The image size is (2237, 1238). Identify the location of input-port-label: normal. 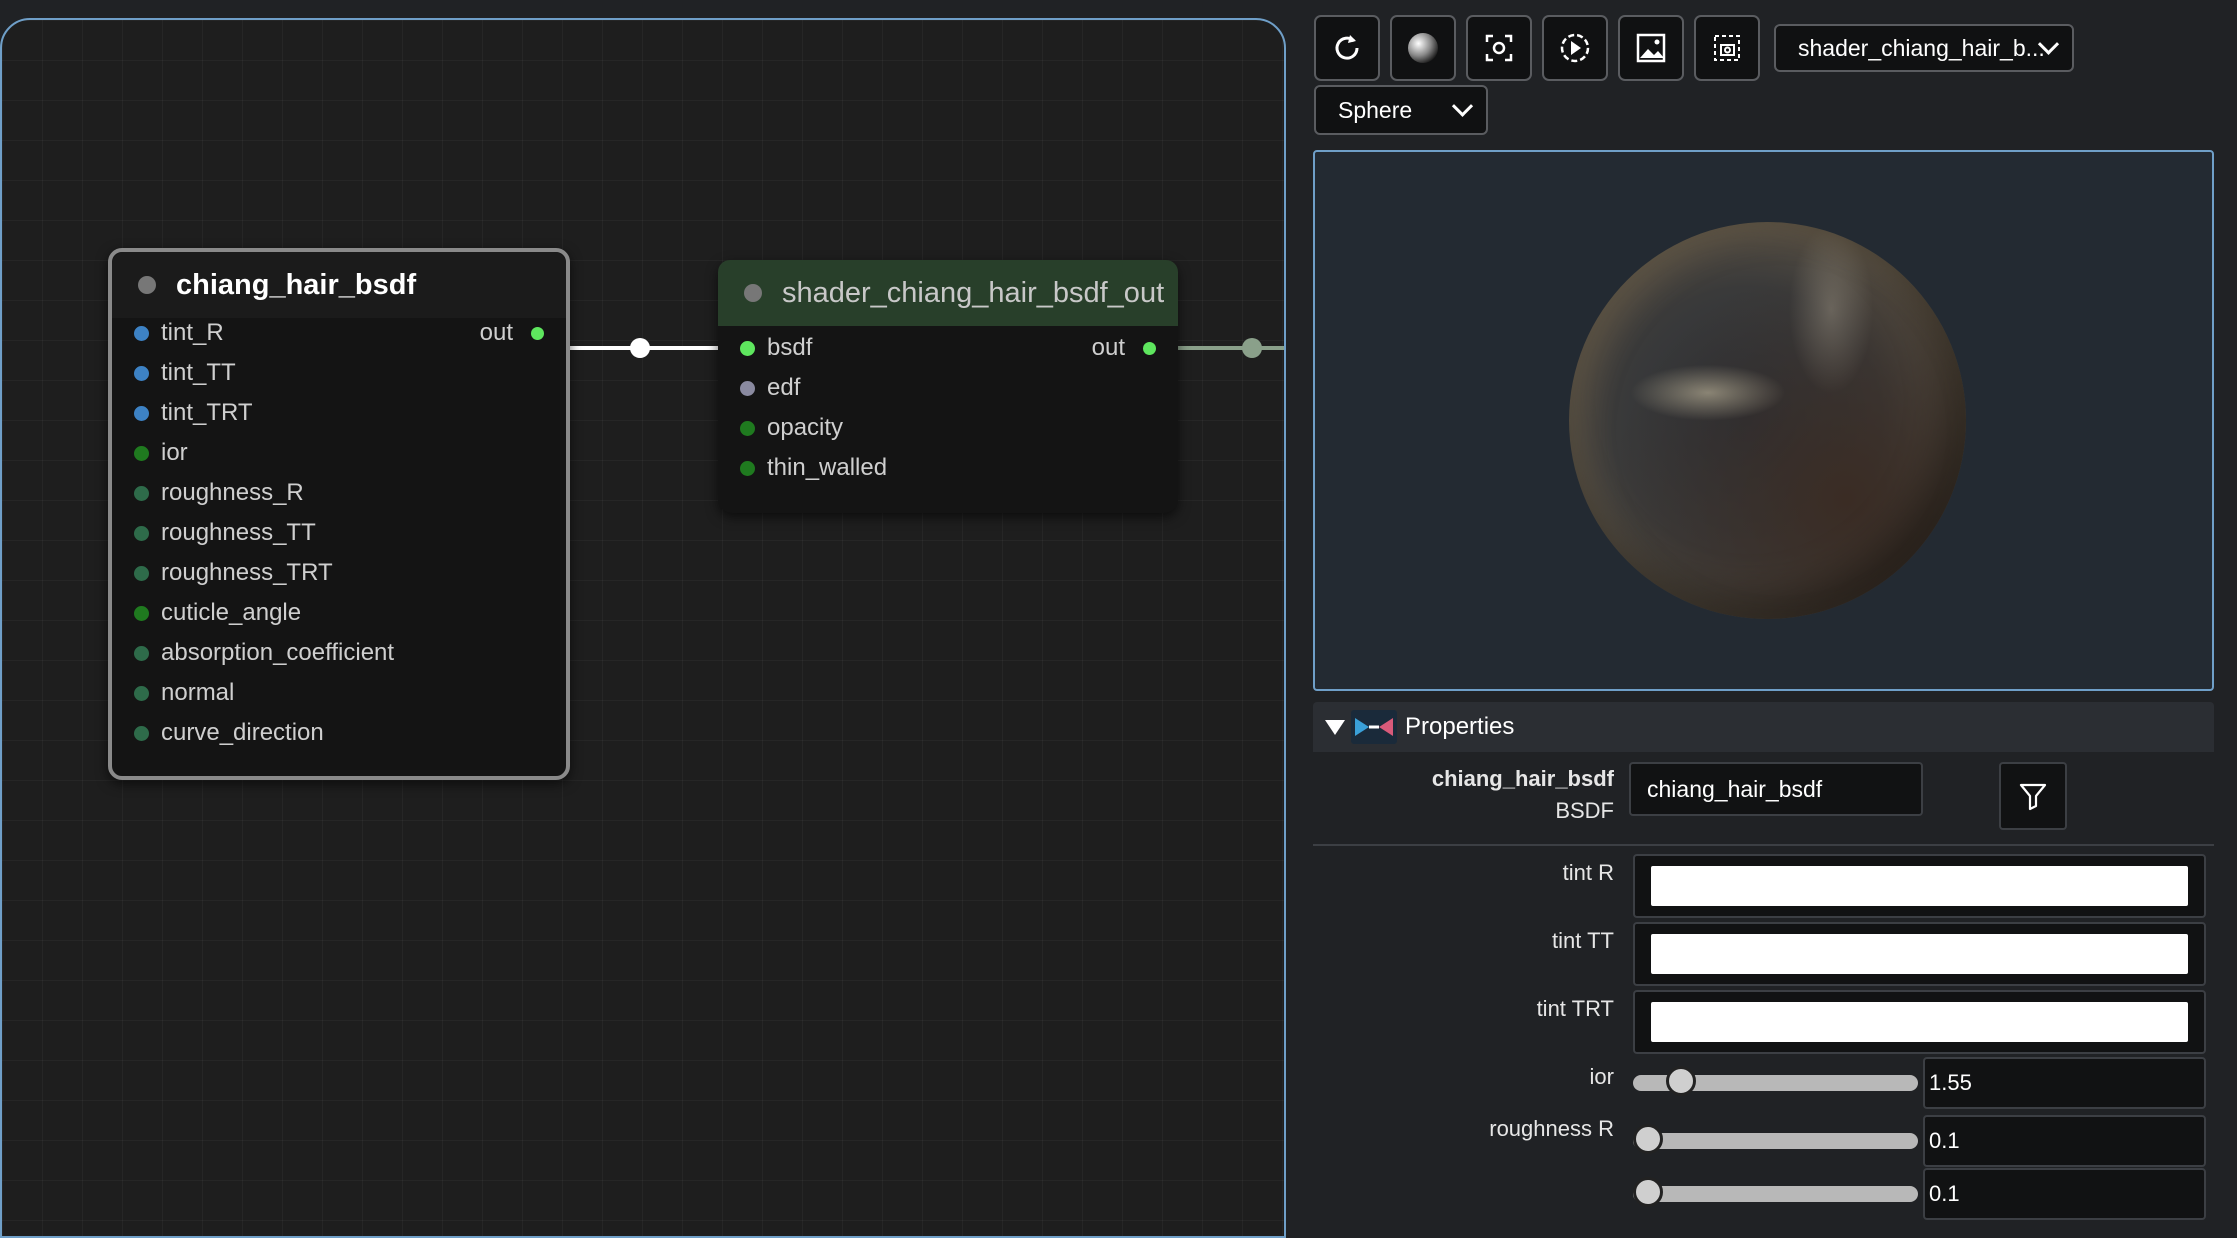
(198, 692).